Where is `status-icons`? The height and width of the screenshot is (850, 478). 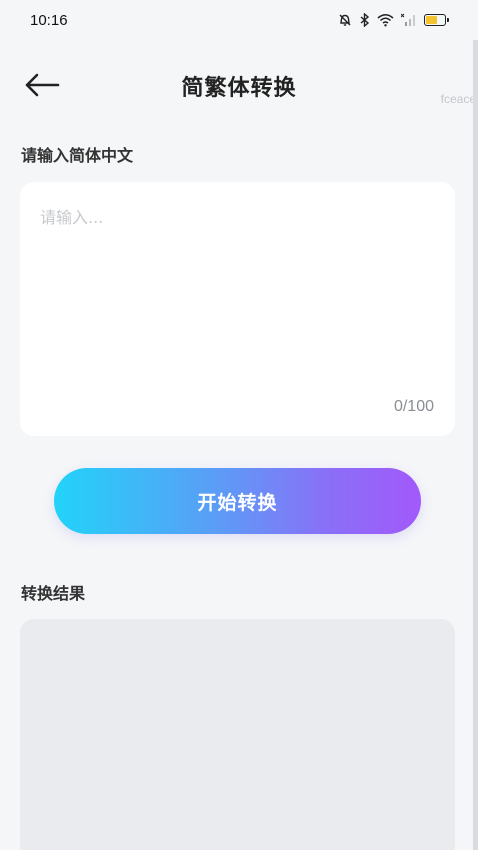 status-icons is located at coordinates (393, 20).